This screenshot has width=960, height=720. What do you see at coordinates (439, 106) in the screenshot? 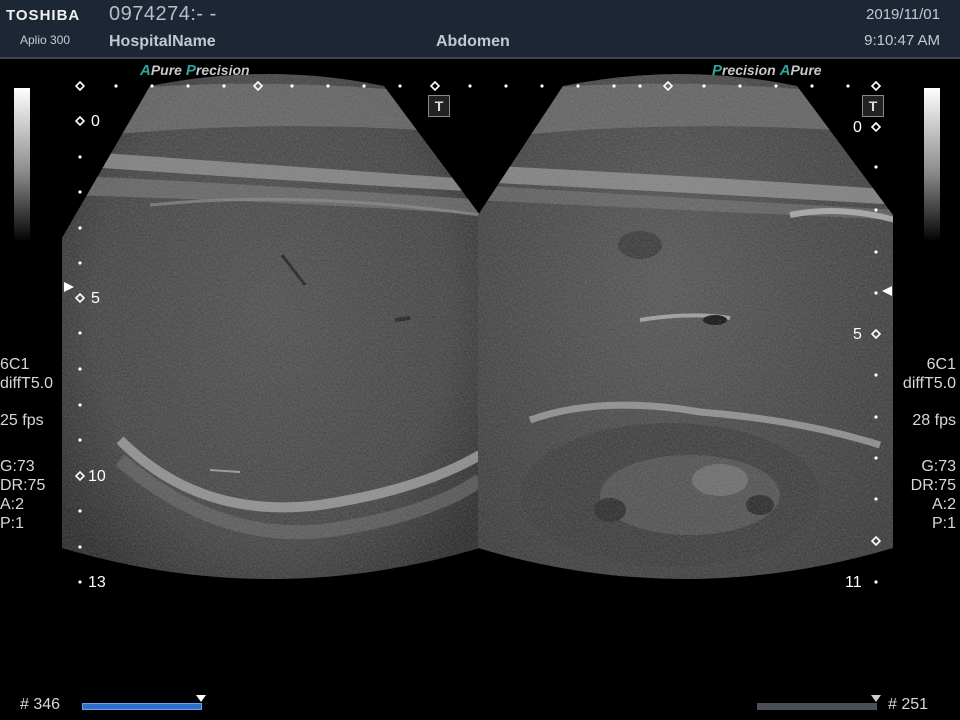
I see `left-t-marker-icon: T` at bounding box center [439, 106].